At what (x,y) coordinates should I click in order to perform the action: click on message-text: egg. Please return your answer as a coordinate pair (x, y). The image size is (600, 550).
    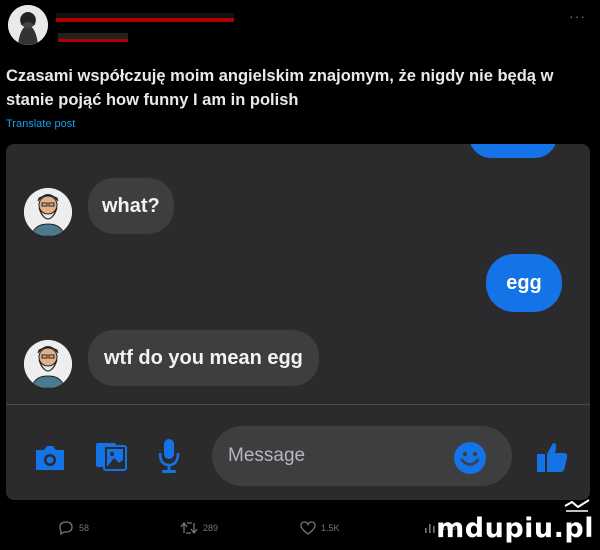
    Looking at the image, I should click on (524, 282).